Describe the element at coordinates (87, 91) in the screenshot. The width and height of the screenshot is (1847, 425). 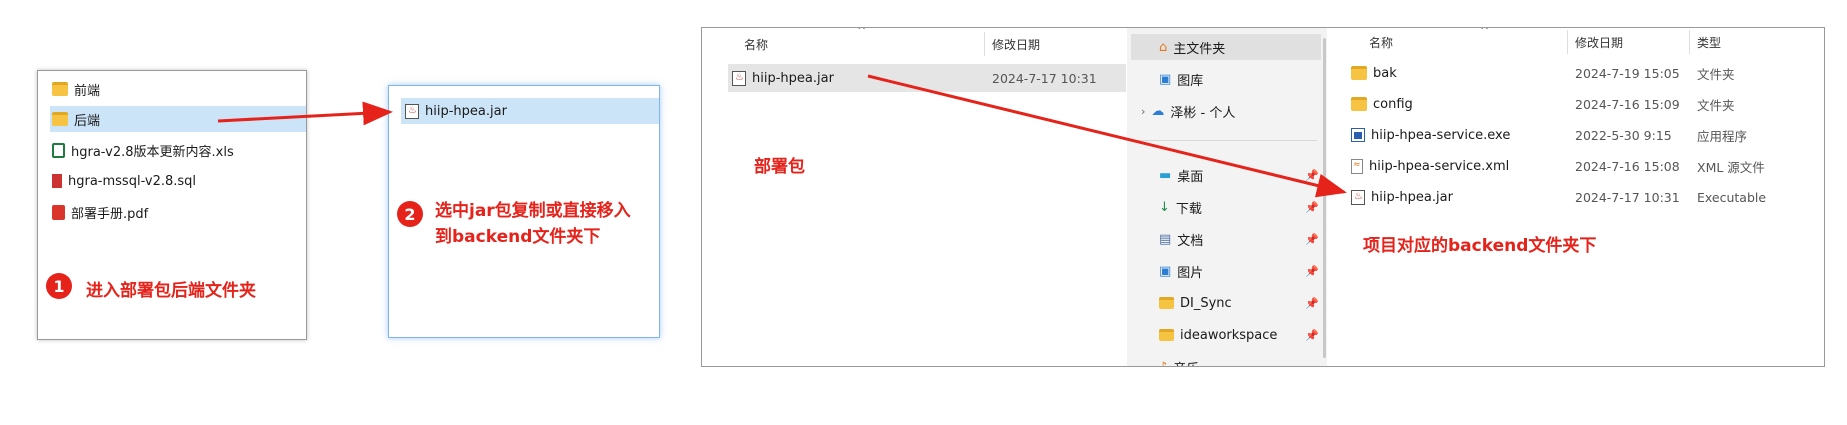
I see `file-name: 前端` at that location.